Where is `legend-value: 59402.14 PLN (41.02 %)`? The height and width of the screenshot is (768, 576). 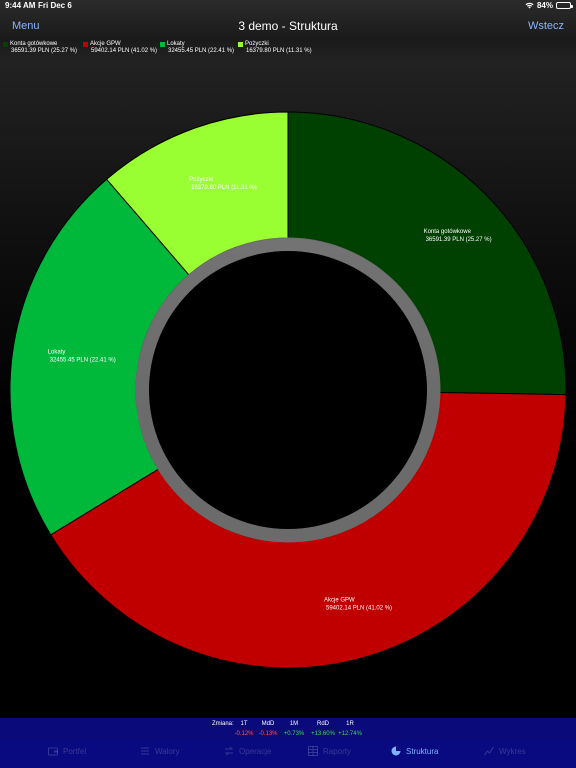 legend-value: 59402.14 PLN (41.02 %) is located at coordinates (124, 51).